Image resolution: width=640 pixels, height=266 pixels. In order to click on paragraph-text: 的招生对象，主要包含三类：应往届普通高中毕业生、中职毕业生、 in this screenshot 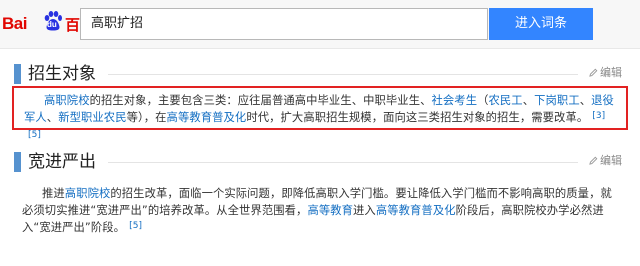, I will do `click(260, 100)`.